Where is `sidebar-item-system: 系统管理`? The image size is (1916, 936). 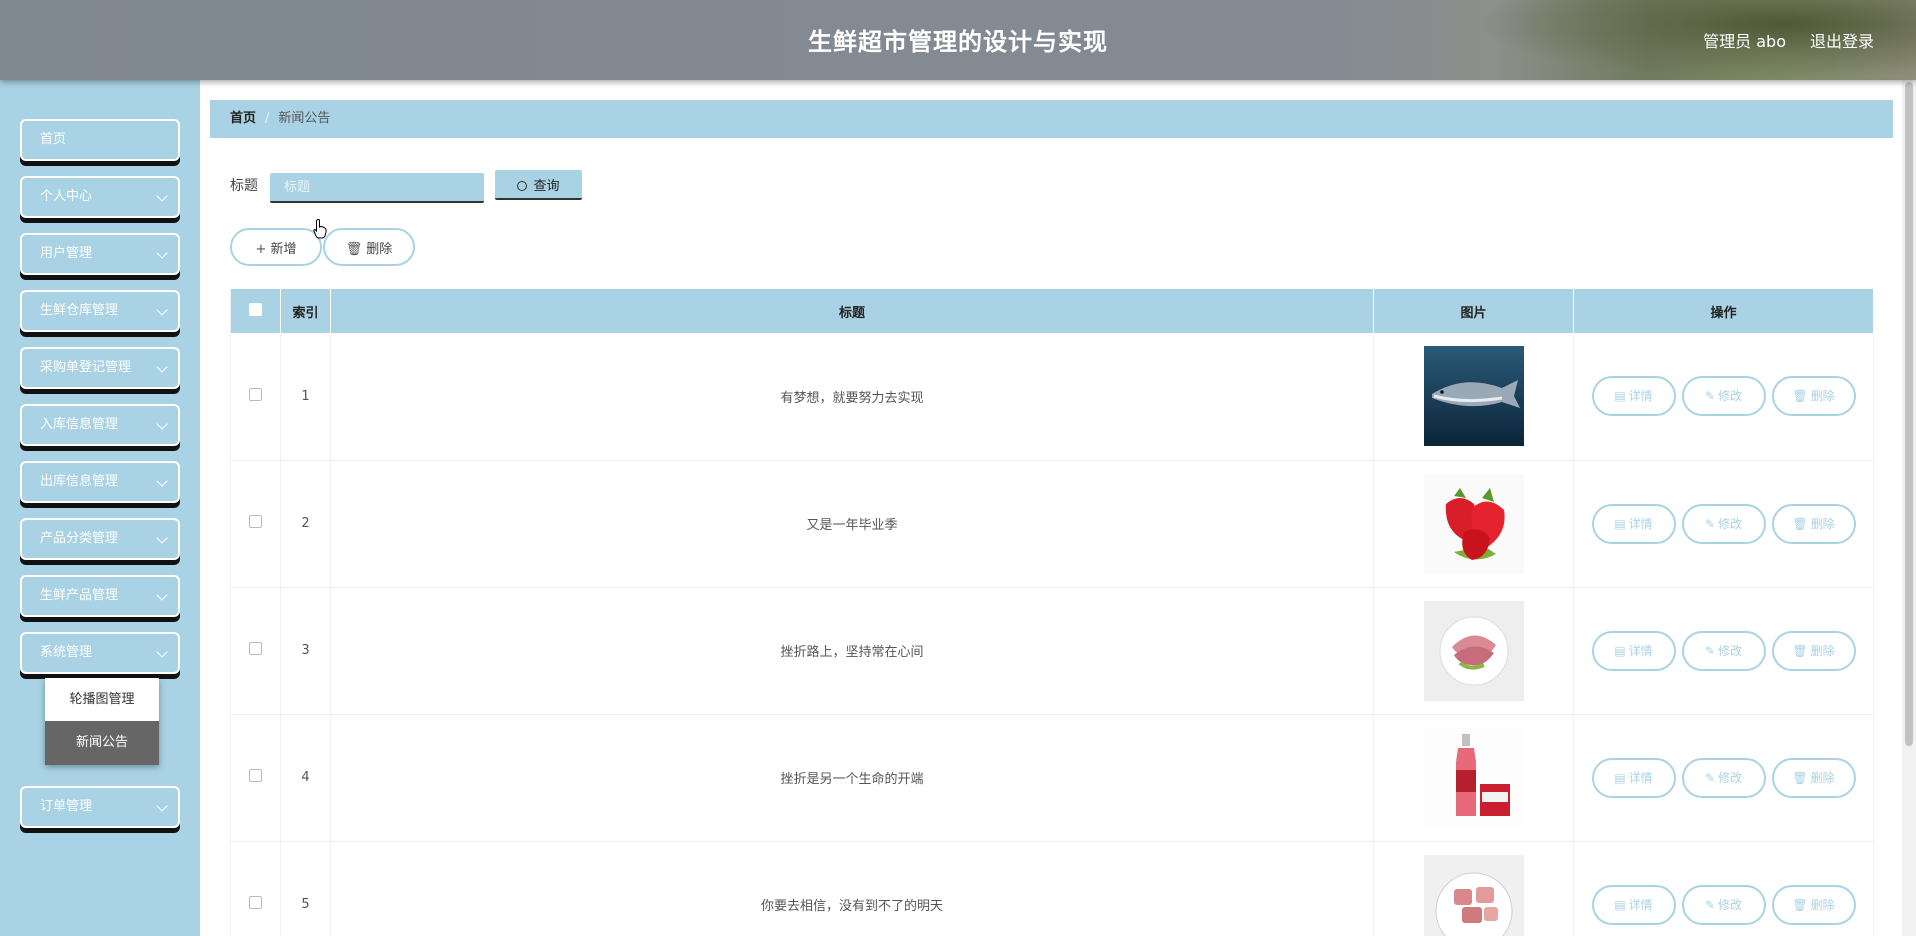
sidebar-item-system: 系统管理 is located at coordinates (100, 653).